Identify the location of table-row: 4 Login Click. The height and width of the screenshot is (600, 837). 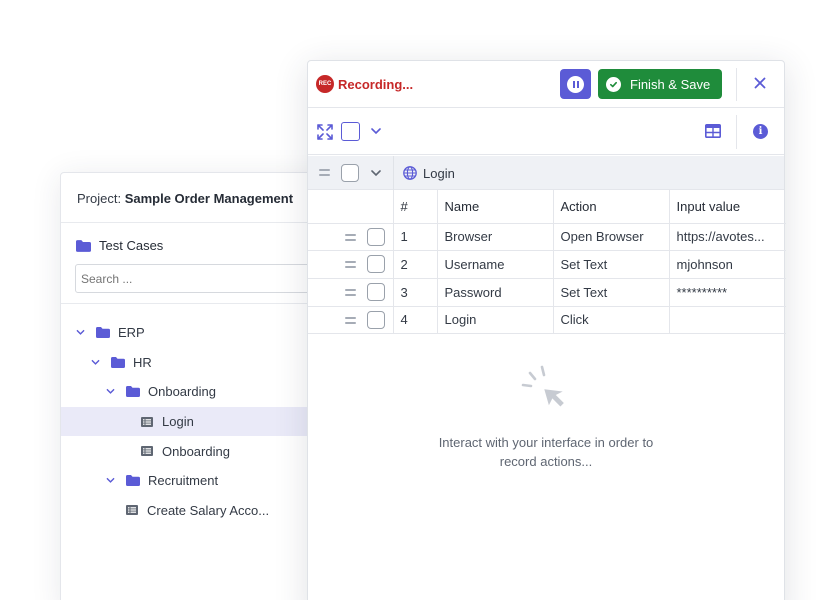
(547, 320).